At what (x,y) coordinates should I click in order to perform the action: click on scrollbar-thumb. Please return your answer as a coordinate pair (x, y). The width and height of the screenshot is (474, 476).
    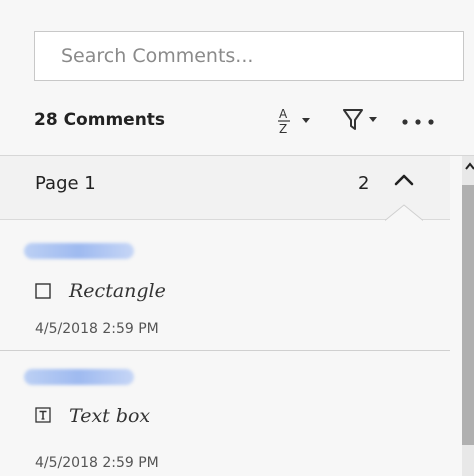
    Looking at the image, I should click on (468, 315).